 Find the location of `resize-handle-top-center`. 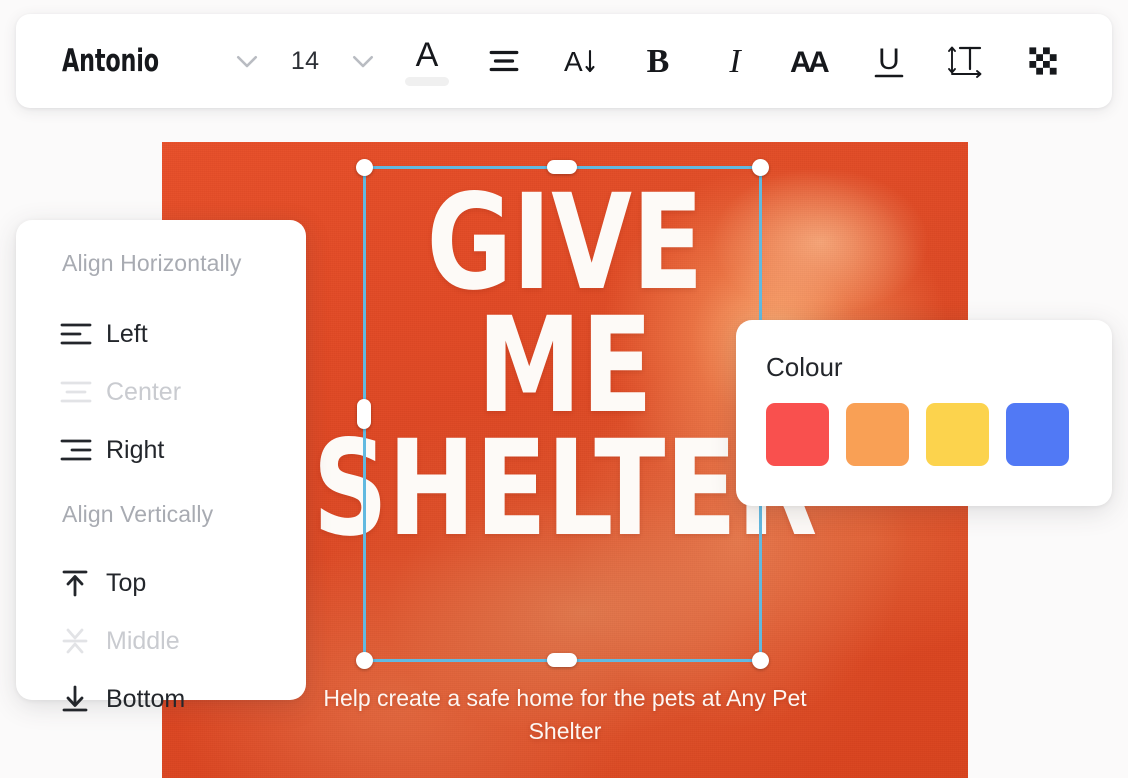

resize-handle-top-center is located at coordinates (562, 167).